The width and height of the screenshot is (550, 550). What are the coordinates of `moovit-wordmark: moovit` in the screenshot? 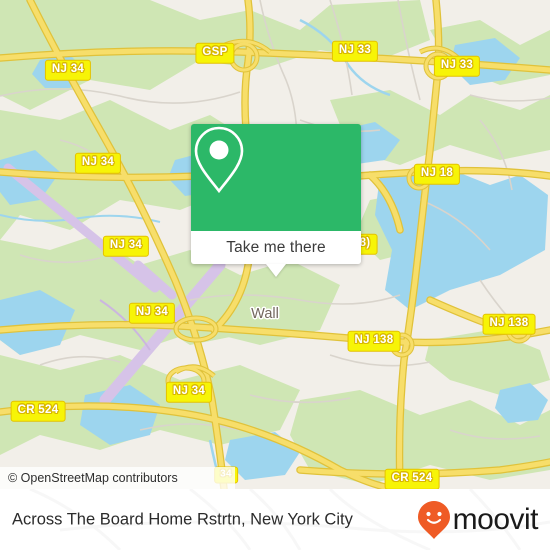 It's located at (495, 519).